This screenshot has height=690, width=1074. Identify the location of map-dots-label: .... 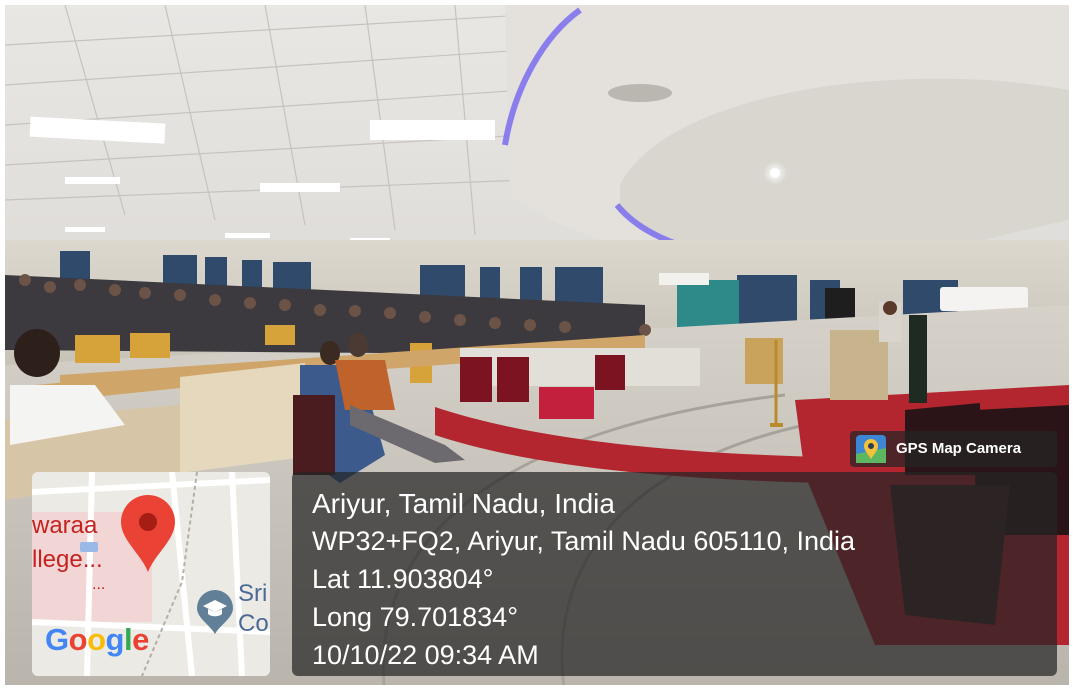
(99, 584).